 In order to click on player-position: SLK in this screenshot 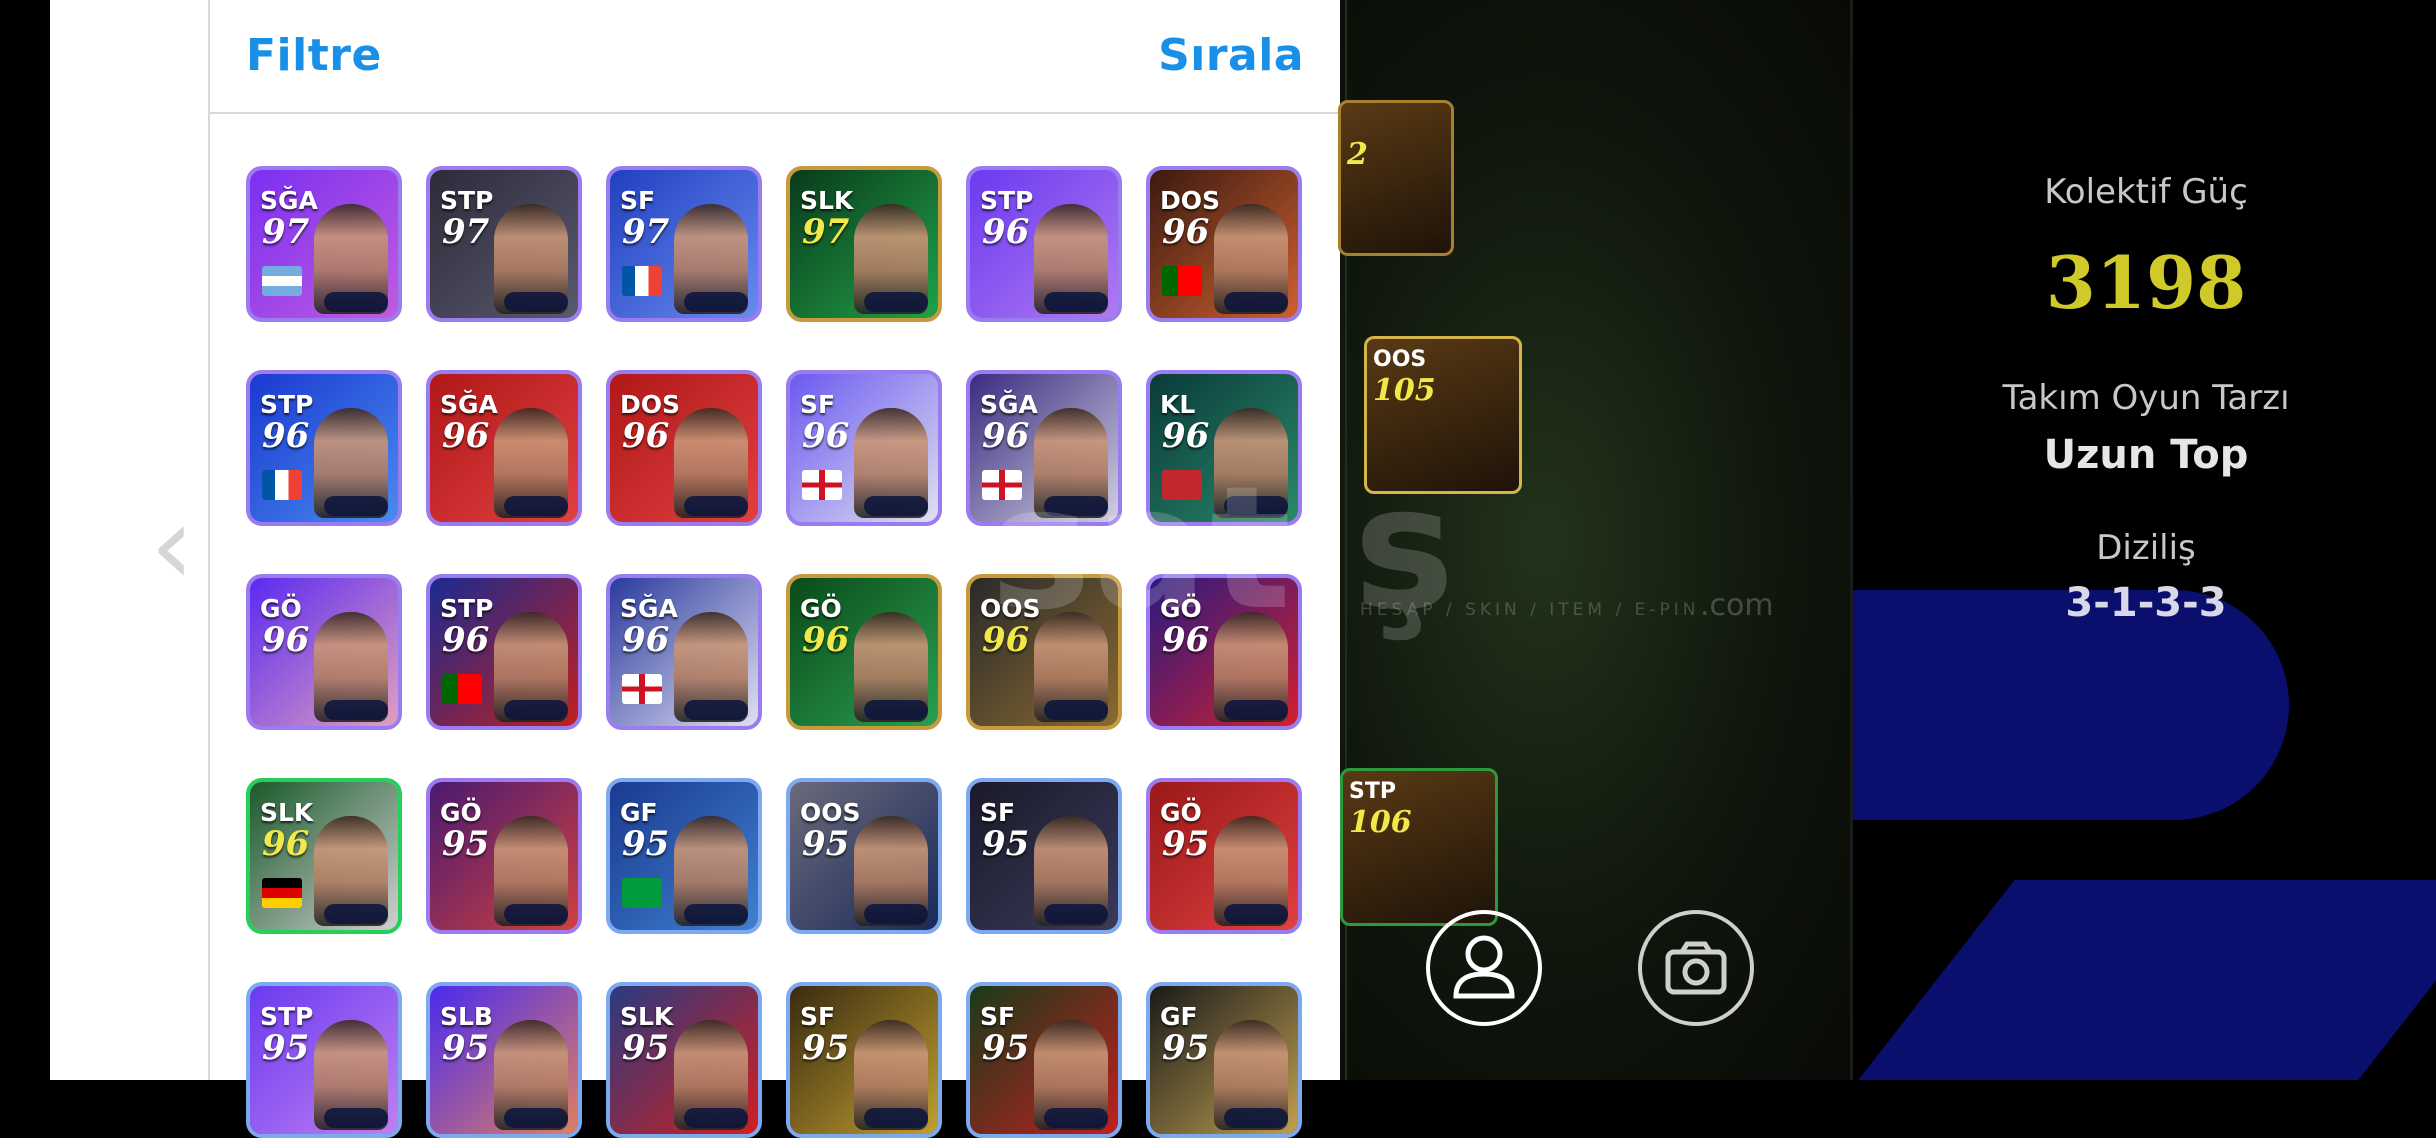, I will do `click(827, 200)`.